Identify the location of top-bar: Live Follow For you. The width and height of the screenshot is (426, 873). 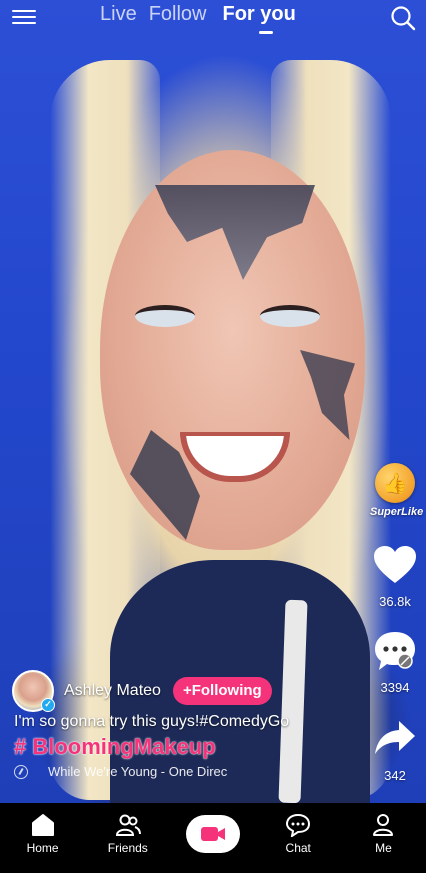
(213, 20).